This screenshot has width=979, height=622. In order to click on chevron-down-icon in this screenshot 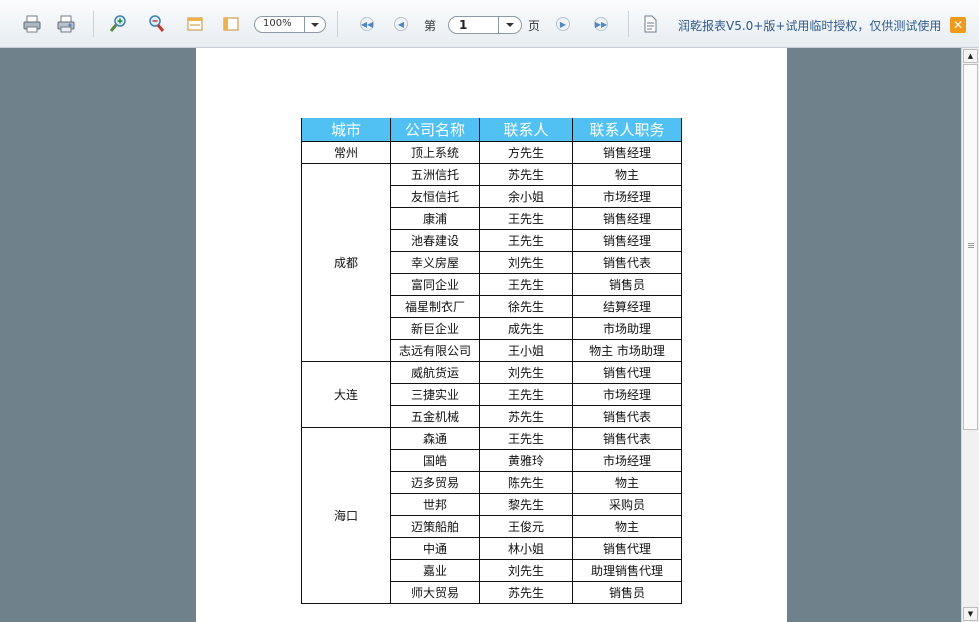, I will do `click(510, 25)`.